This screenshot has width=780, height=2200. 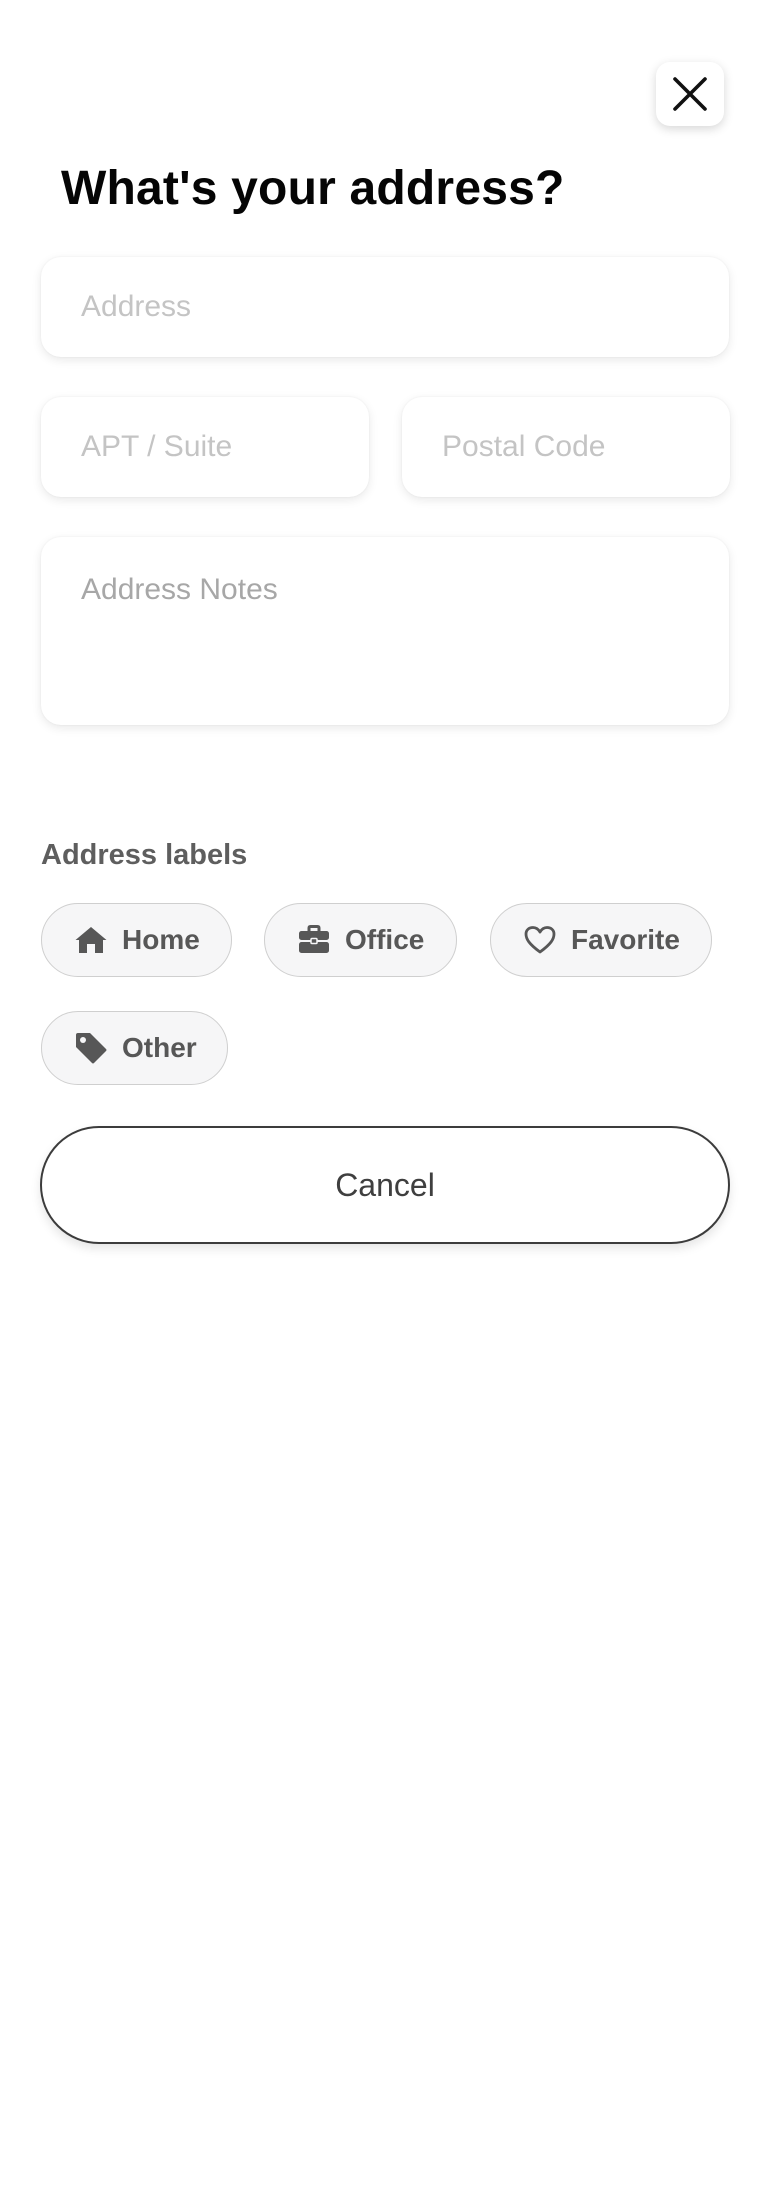 What do you see at coordinates (540, 940) in the screenshot?
I see `heart-icon` at bounding box center [540, 940].